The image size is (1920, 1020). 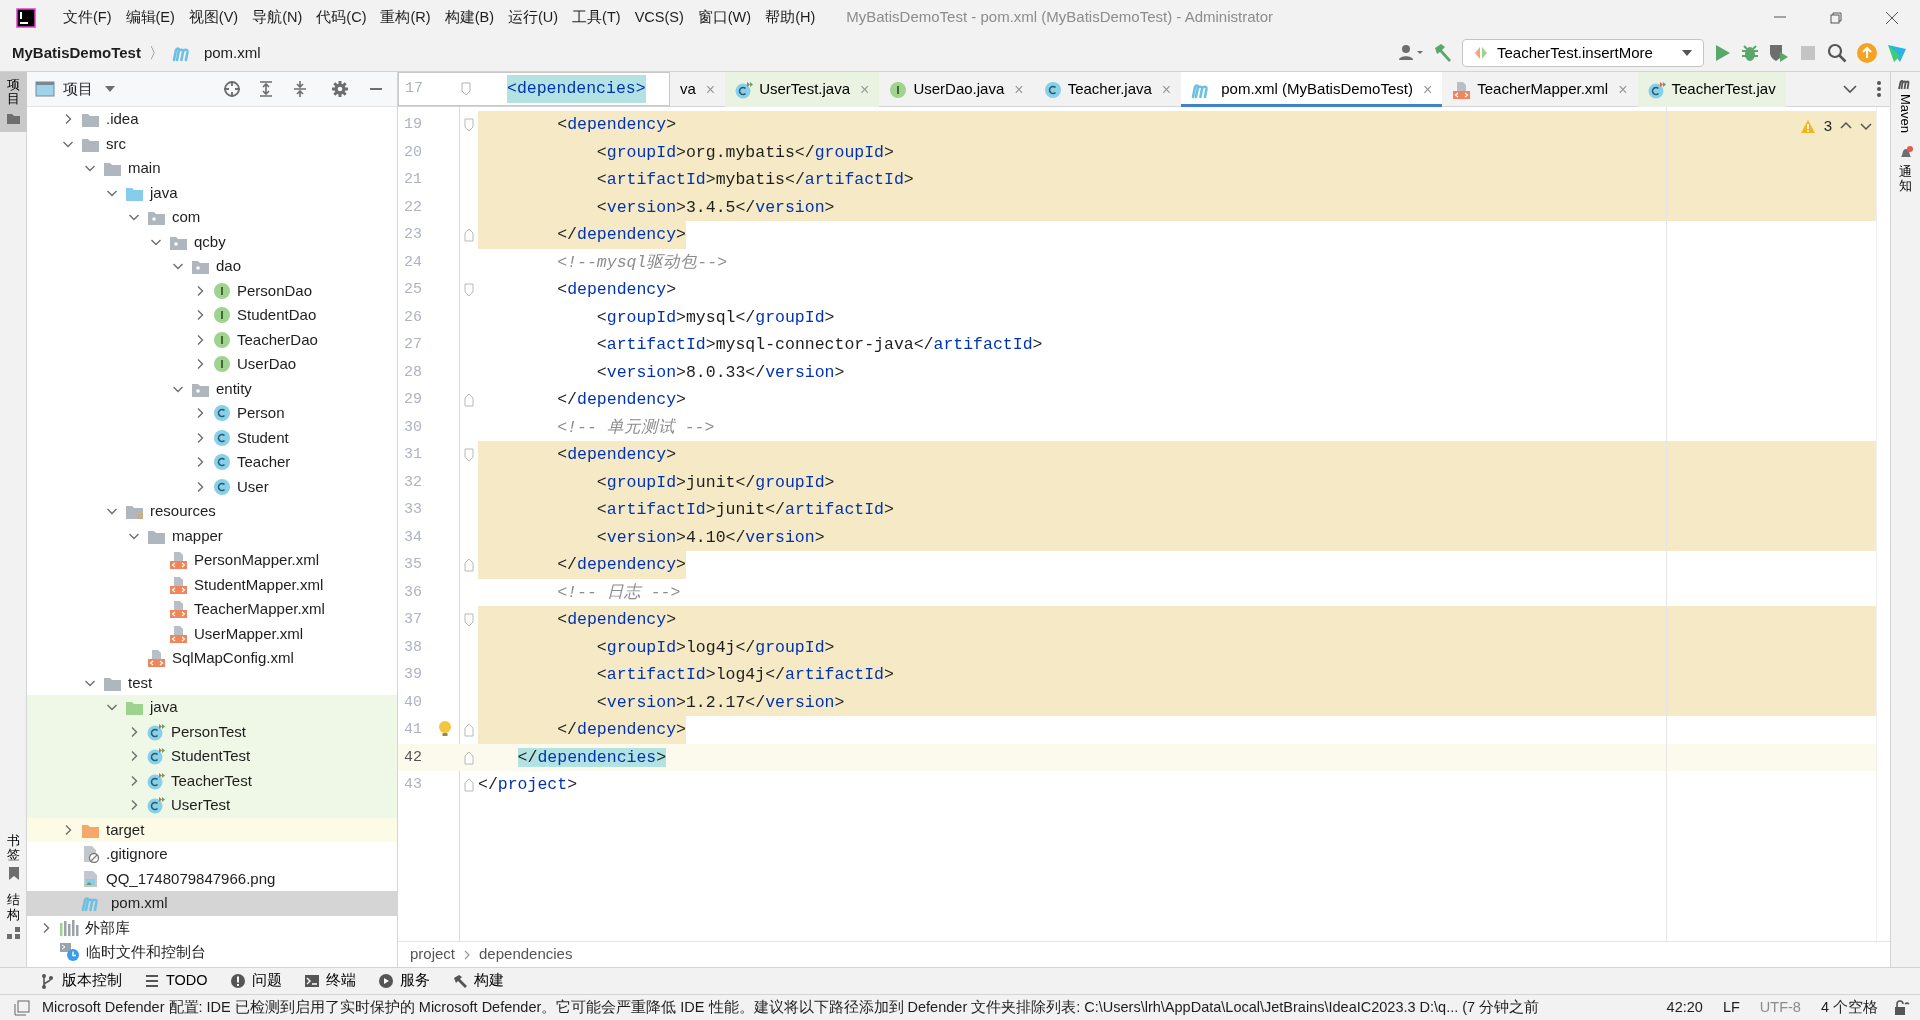 What do you see at coordinates (212, 878) in the screenshot?
I see `tree-item: QQ_1748079847966.png` at bounding box center [212, 878].